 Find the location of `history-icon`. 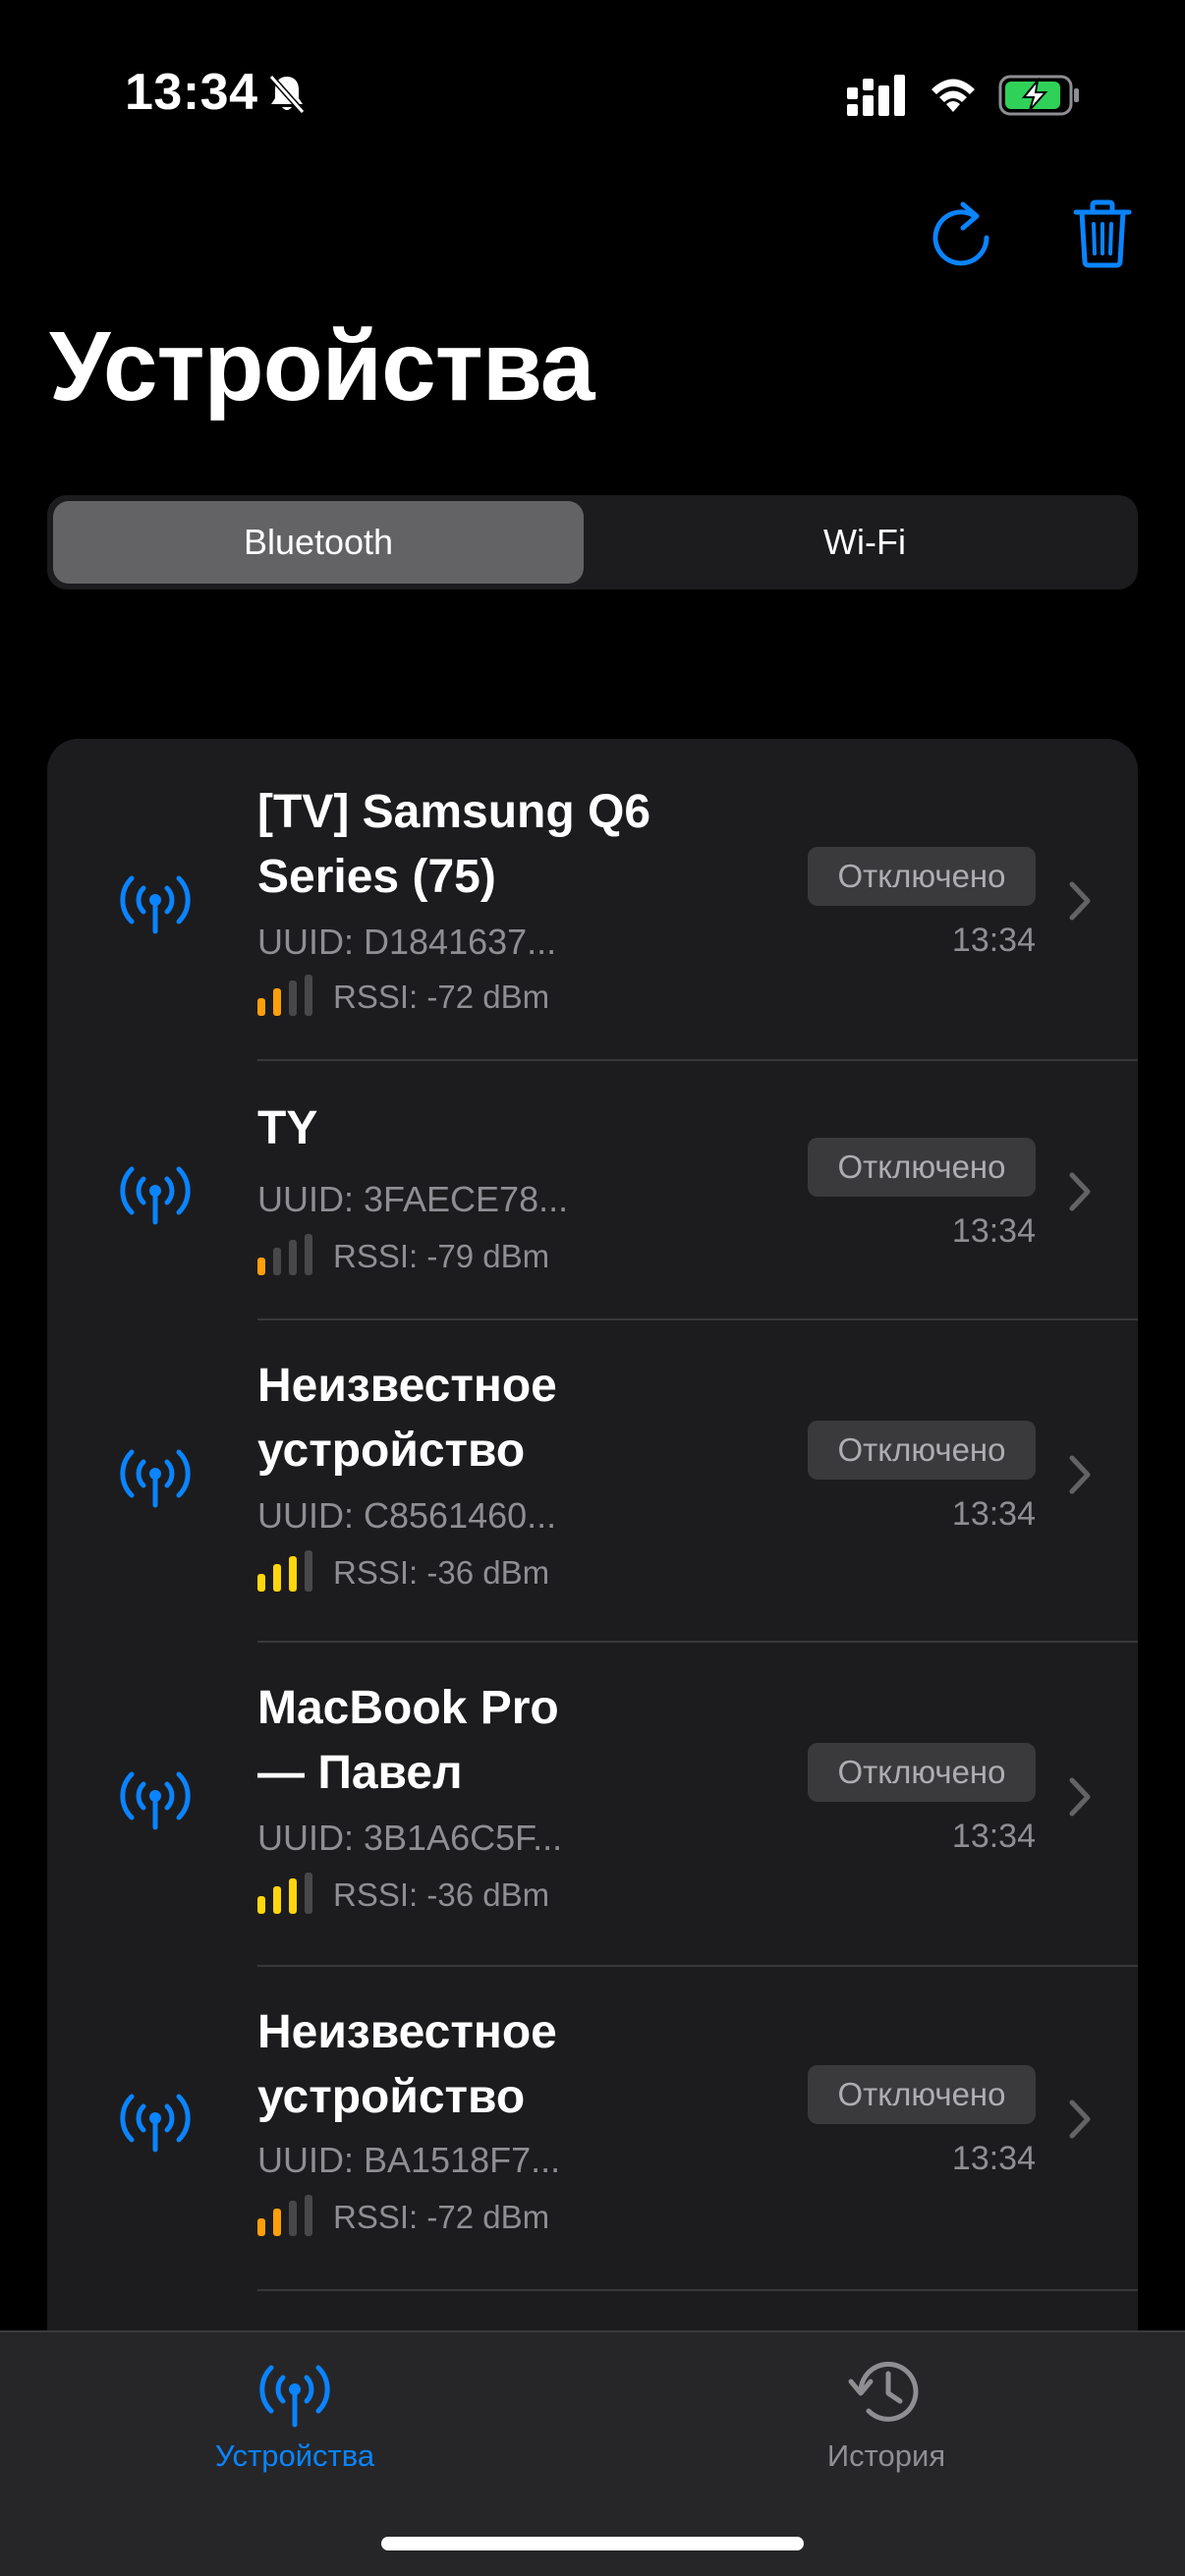

history-icon is located at coordinates (883, 2391).